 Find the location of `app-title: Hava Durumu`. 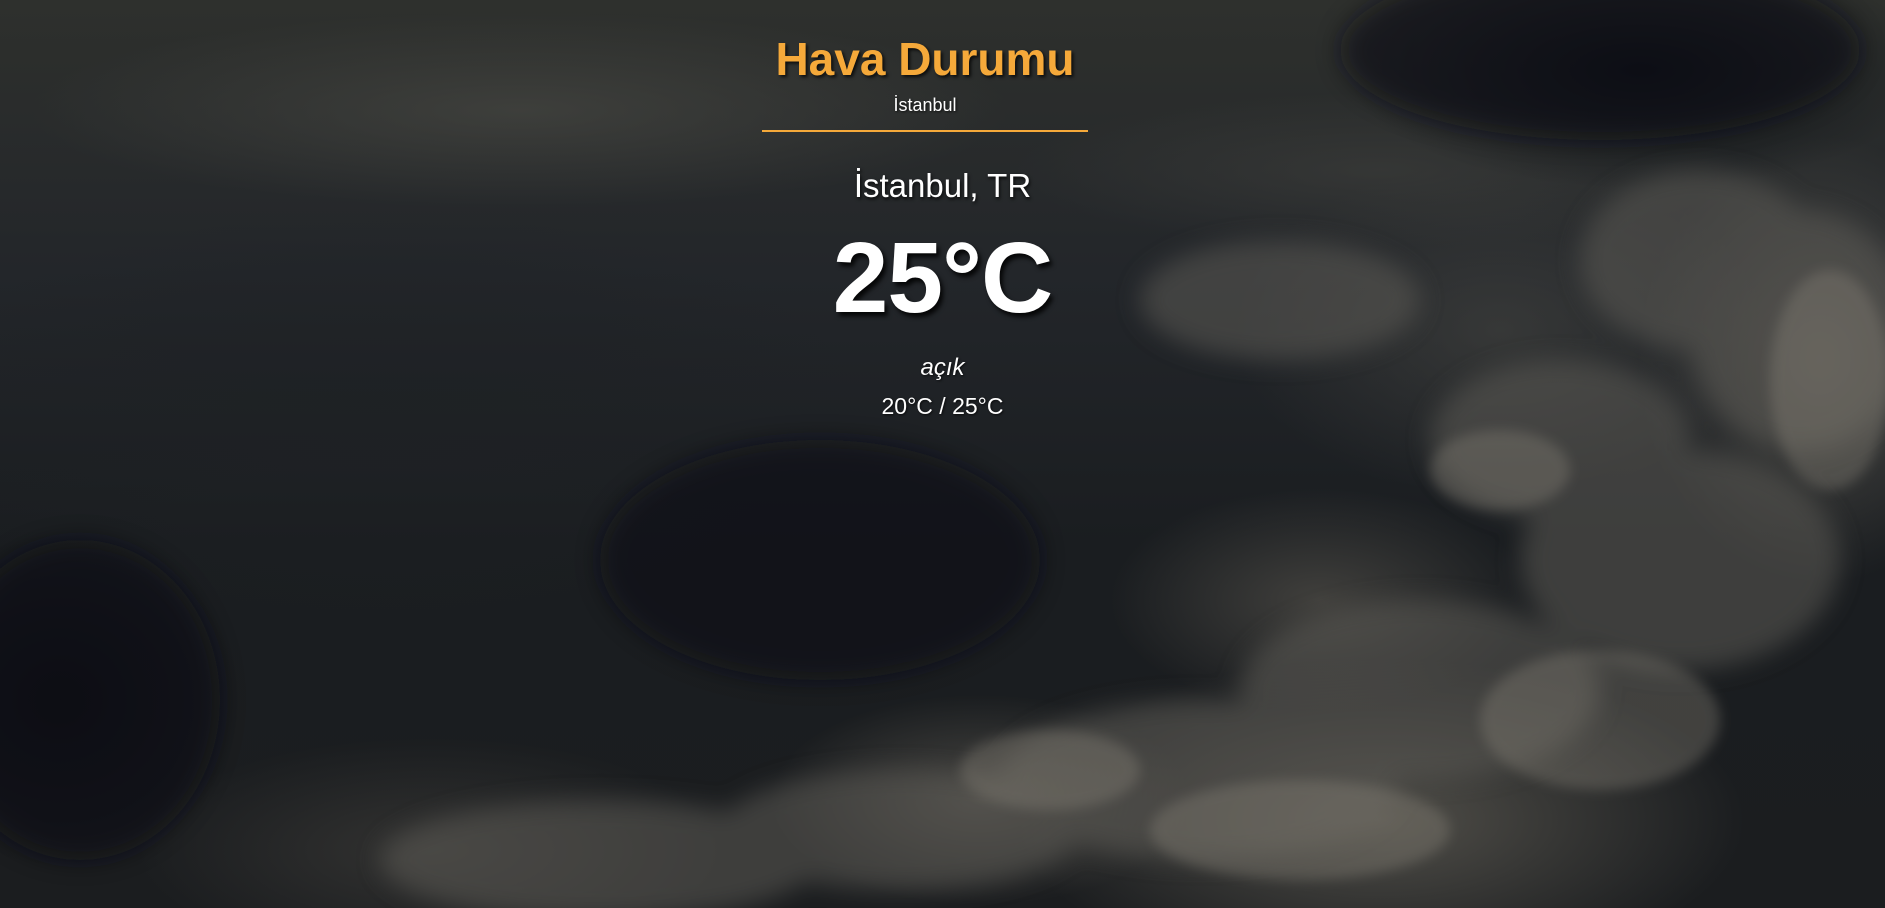

app-title: Hava Durumu is located at coordinates (925, 59).